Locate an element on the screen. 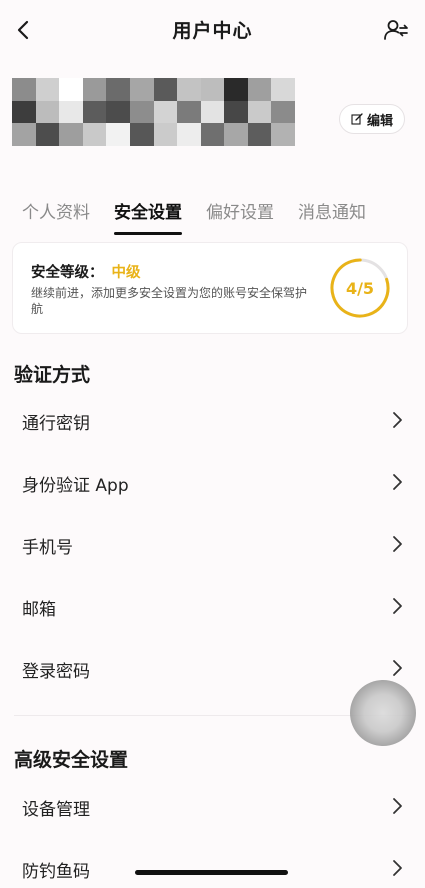  menu-item-email: 邮箱 is located at coordinates (212, 606).